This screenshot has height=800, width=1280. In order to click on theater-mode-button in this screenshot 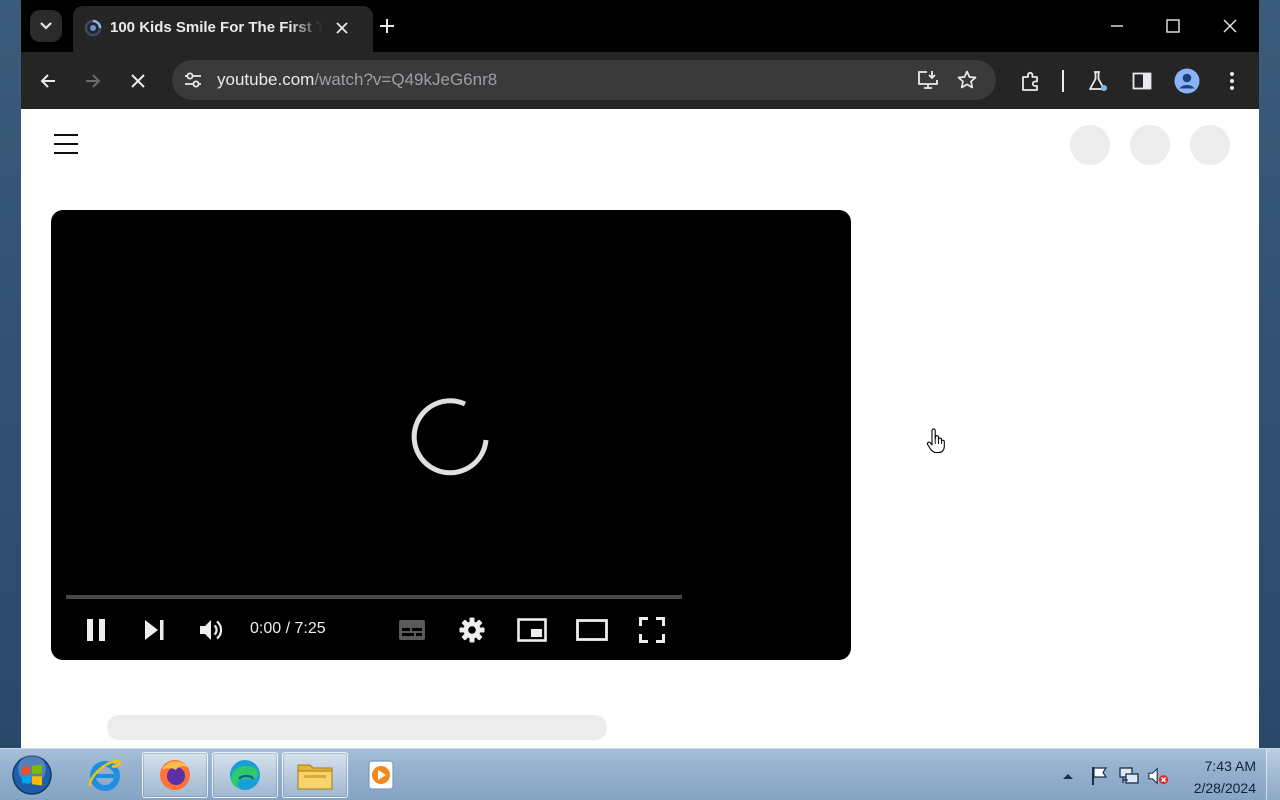, I will do `click(592, 630)`.